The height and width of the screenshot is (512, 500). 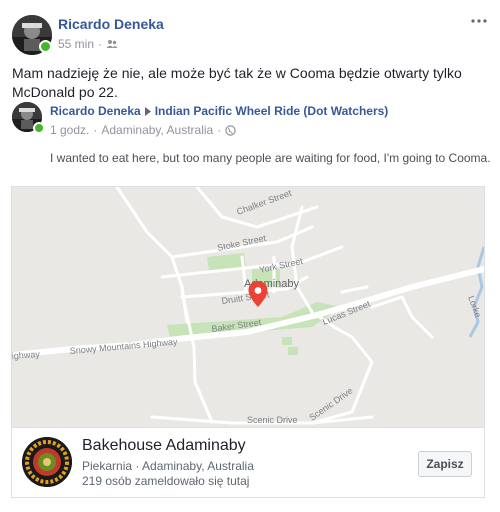 I want to click on place-name: Bakehouse Adaminaby, so click(x=164, y=446).